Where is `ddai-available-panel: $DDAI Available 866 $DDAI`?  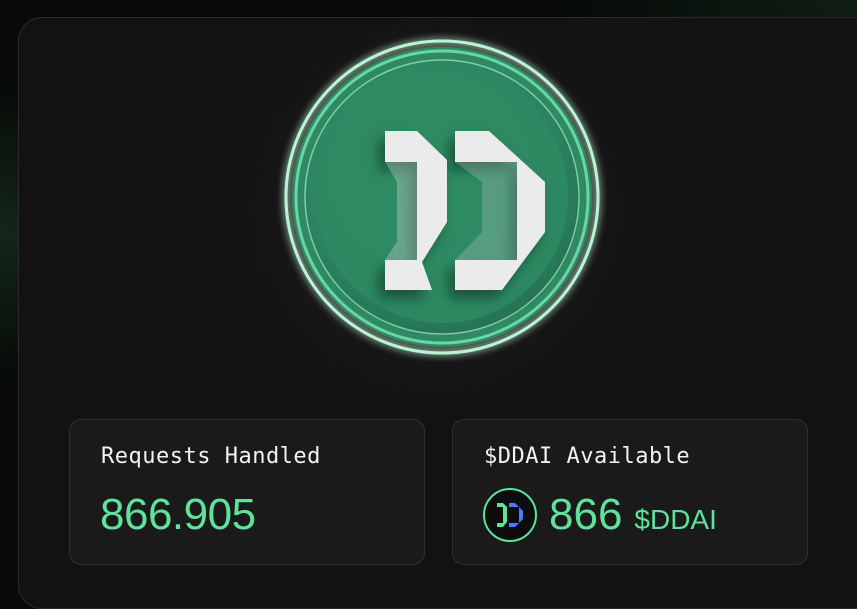 ddai-available-panel: $DDAI Available 866 $DDAI is located at coordinates (630, 492).